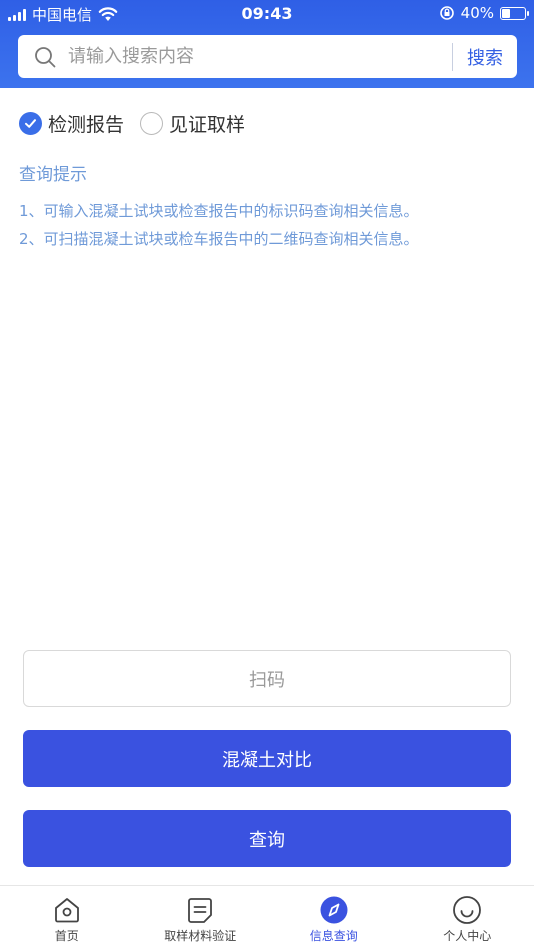 The height and width of the screenshot is (950, 534). I want to click on tips-line: 1、可输入混凝土试块或检查报告中的标识码查询相关信息。, so click(219, 211).